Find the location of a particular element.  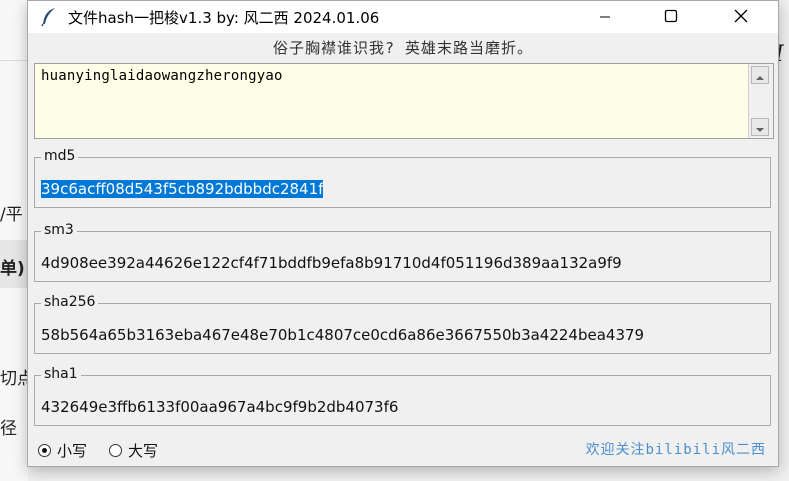

title-bar: 文件hash一把梭v1.3 by: 风二西 2024.01.06 is located at coordinates (403, 17).